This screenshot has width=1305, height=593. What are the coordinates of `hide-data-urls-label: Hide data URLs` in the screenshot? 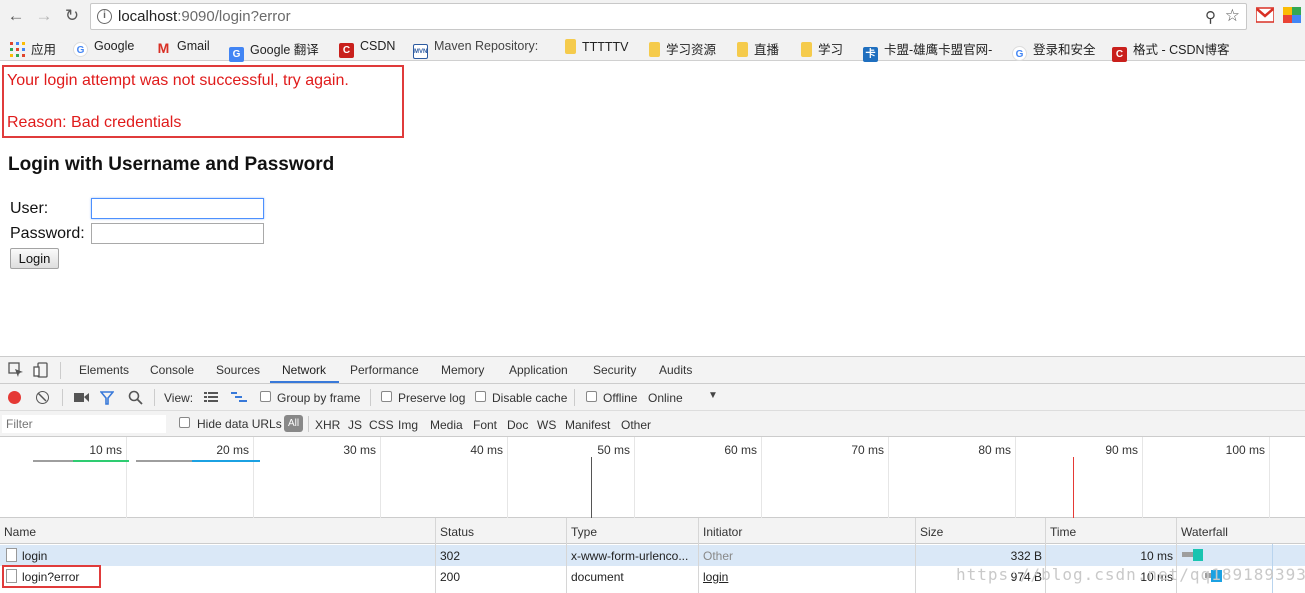 It's located at (239, 424).